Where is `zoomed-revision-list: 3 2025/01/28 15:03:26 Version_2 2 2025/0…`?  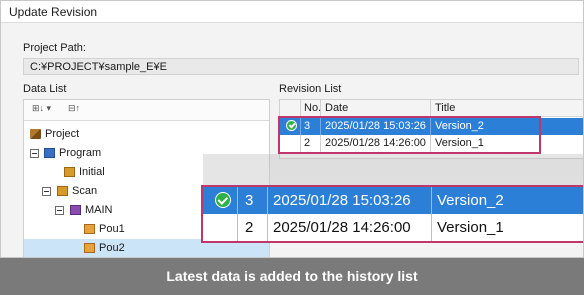 zoomed-revision-list: 3 2025/01/28 15:03:26 Version_2 2 2025/0… is located at coordinates (392, 214).